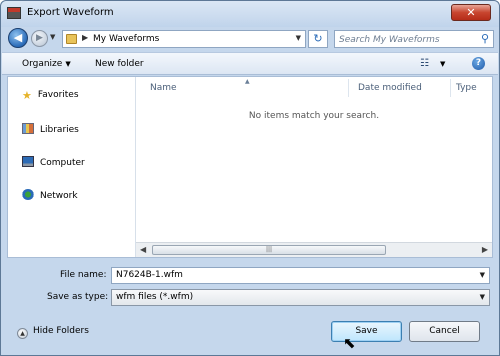 This screenshot has height=356, width=500. What do you see at coordinates (245, 88) in the screenshot?
I see `column-header-name: Name` at bounding box center [245, 88].